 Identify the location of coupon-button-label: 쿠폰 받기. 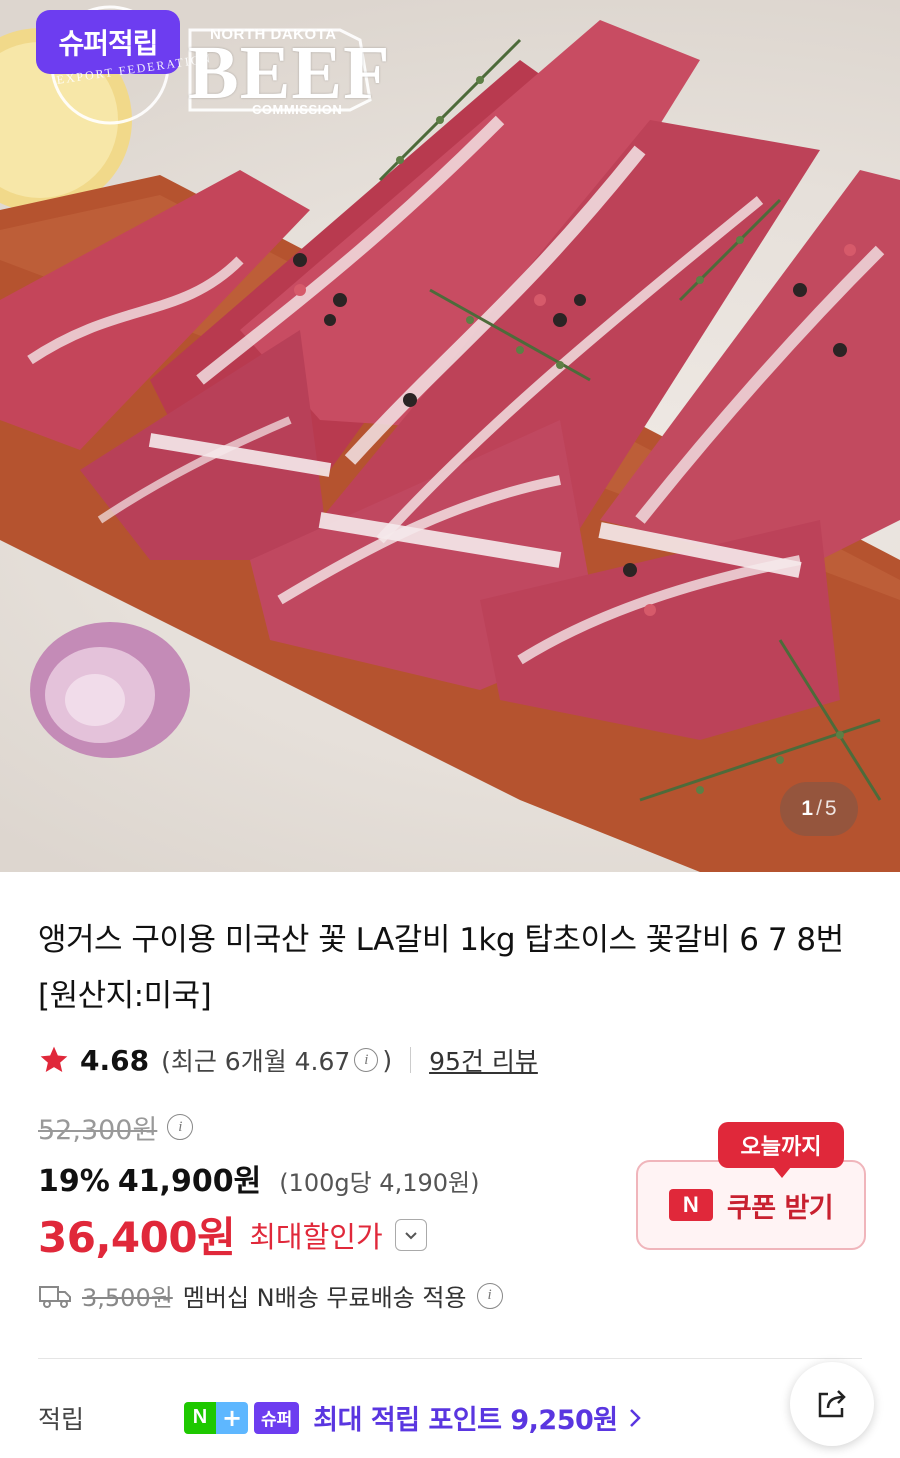
(780, 1208).